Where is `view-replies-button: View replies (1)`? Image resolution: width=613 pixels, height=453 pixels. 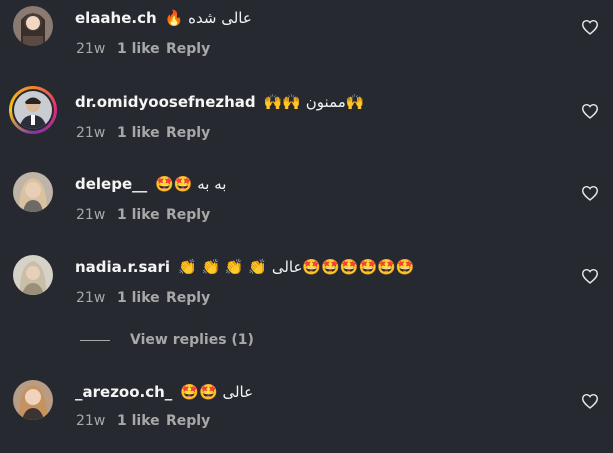 view-replies-button: View replies (1) is located at coordinates (167, 340).